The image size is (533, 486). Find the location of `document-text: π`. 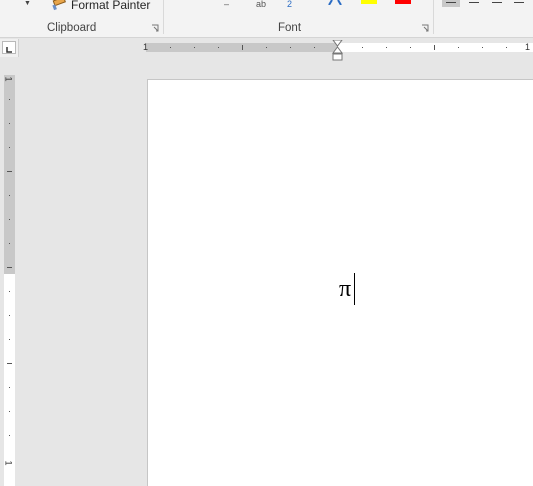

document-text: π is located at coordinates (345, 289).